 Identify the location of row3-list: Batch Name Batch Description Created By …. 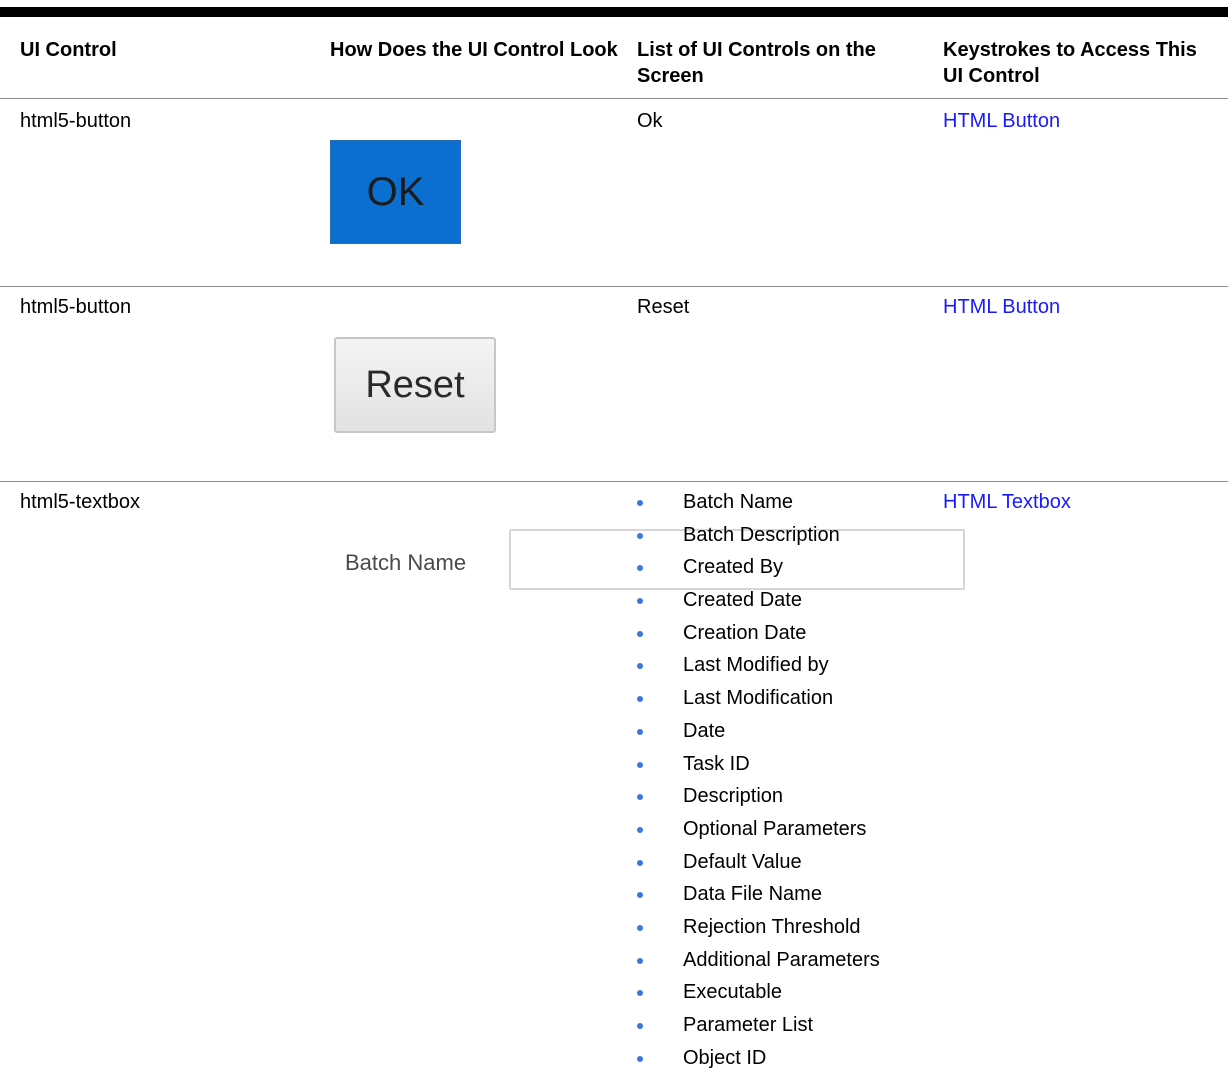
(758, 783).